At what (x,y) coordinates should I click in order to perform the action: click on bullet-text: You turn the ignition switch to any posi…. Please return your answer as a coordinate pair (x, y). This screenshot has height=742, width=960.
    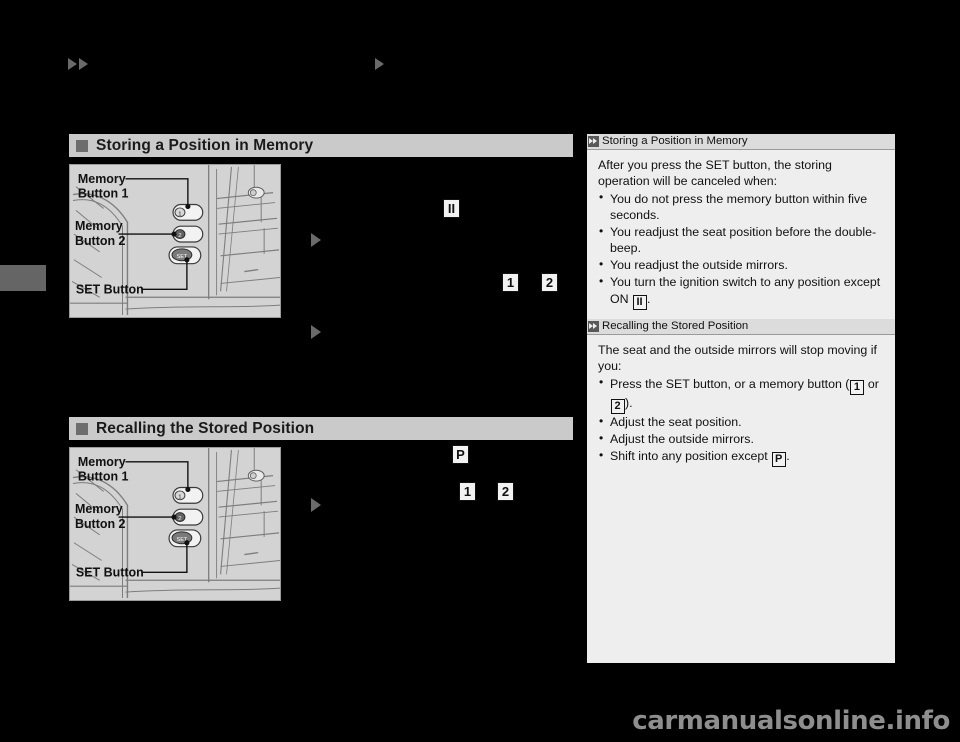
    Looking at the image, I should click on (745, 290).